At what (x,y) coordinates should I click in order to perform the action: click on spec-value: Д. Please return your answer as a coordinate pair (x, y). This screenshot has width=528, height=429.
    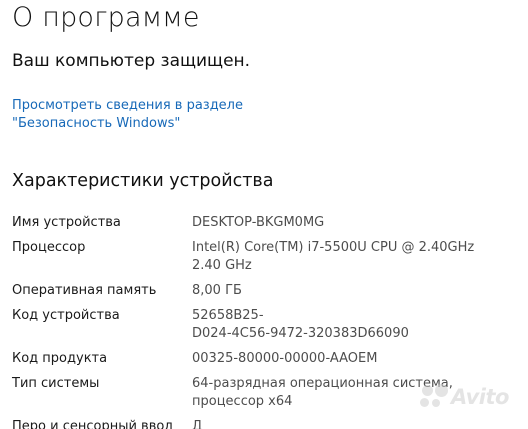
    Looking at the image, I should click on (197, 424).